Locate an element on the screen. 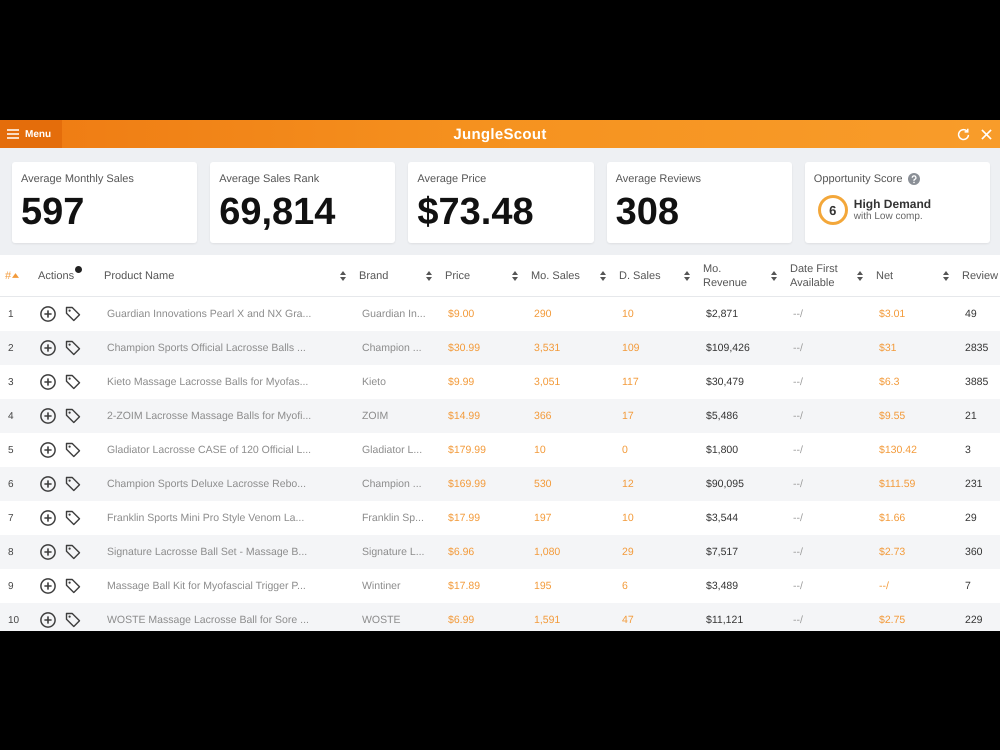 The height and width of the screenshot is (750, 1000). column-header: Price is located at coordinates (457, 275).